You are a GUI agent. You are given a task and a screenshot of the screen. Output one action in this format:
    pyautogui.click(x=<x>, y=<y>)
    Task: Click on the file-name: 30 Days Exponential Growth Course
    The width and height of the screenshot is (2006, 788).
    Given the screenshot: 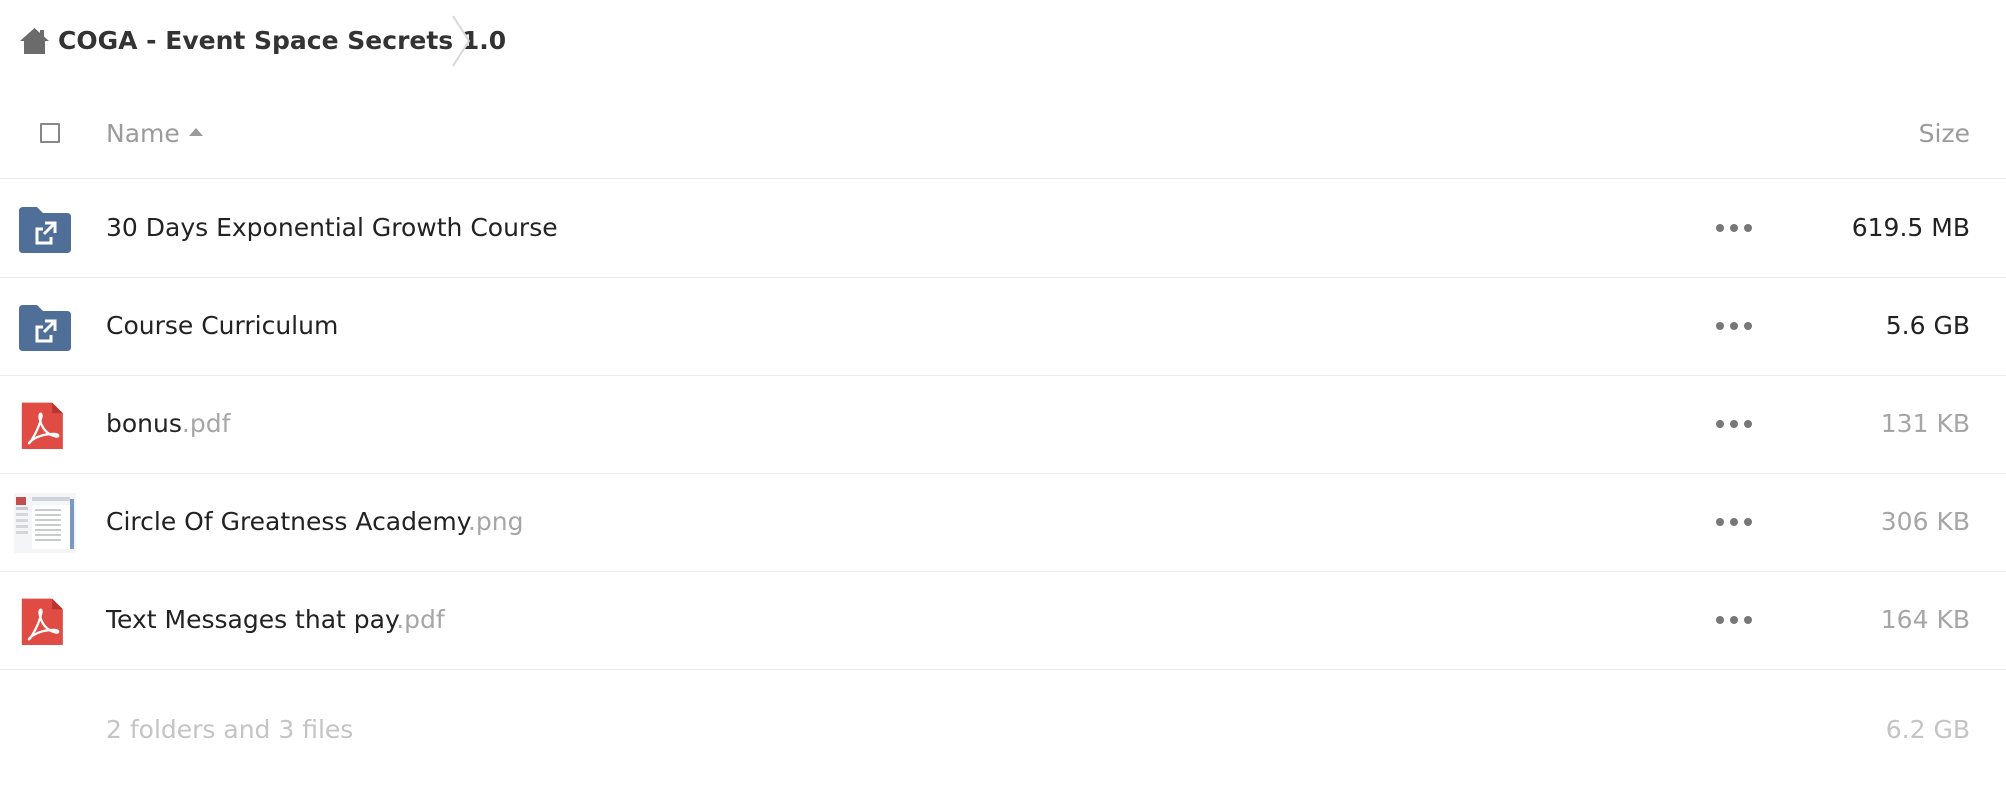 What is the action you would take?
    pyautogui.click(x=332, y=228)
    